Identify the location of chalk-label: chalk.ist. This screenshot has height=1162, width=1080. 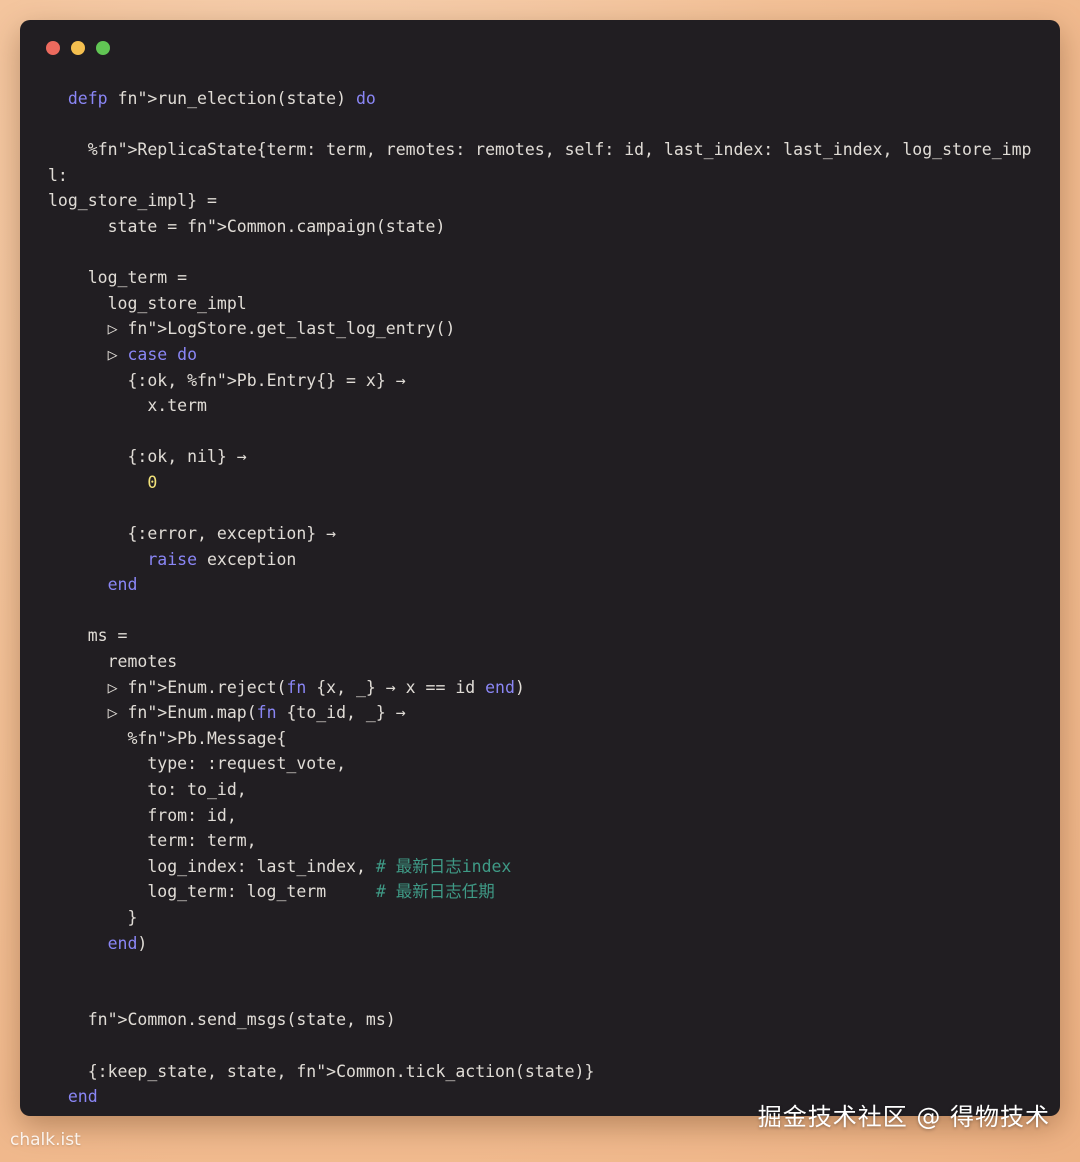
(45, 1140).